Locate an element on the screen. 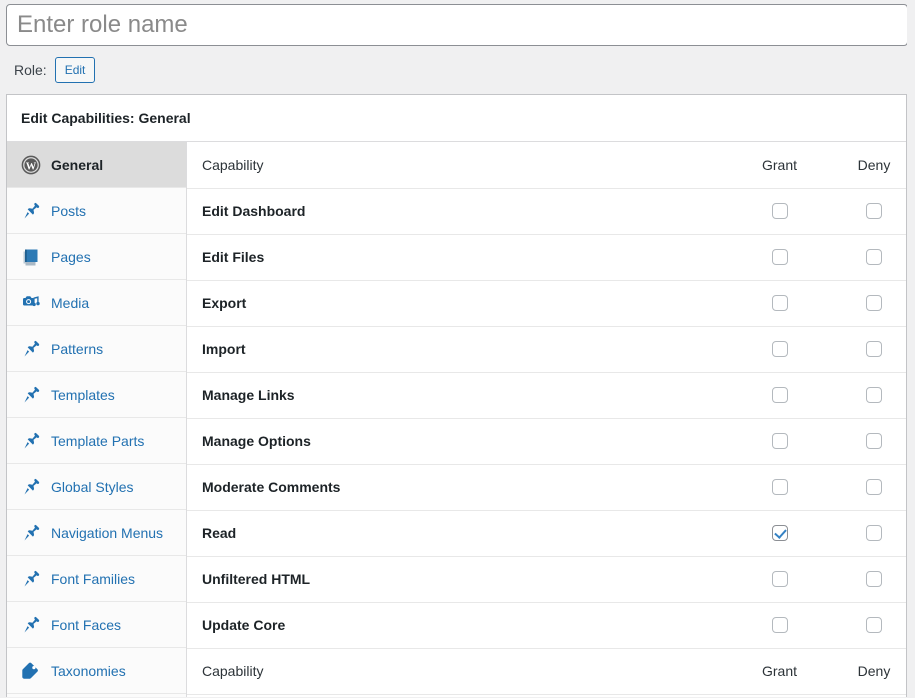 This screenshot has width=915, height=698. sidebar-item-font-families: Font Families is located at coordinates (96, 579).